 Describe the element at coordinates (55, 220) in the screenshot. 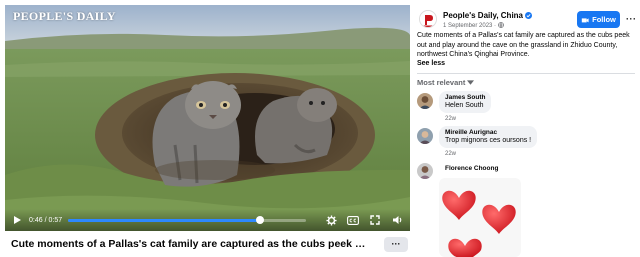

I see `time-total: 0:57` at that location.